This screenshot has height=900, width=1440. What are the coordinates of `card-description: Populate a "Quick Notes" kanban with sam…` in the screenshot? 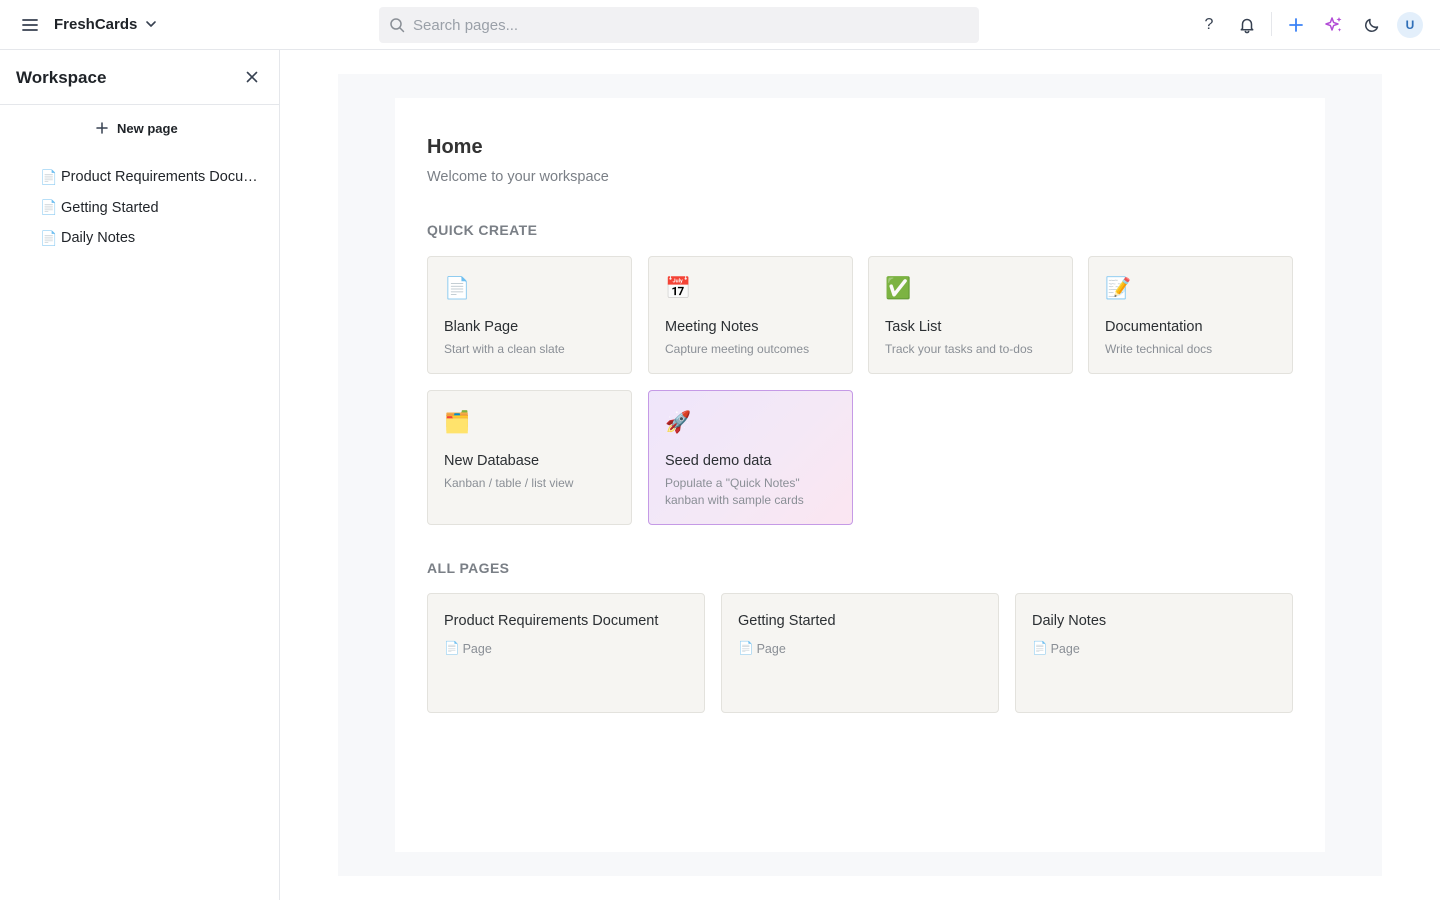 It's located at (734, 491).